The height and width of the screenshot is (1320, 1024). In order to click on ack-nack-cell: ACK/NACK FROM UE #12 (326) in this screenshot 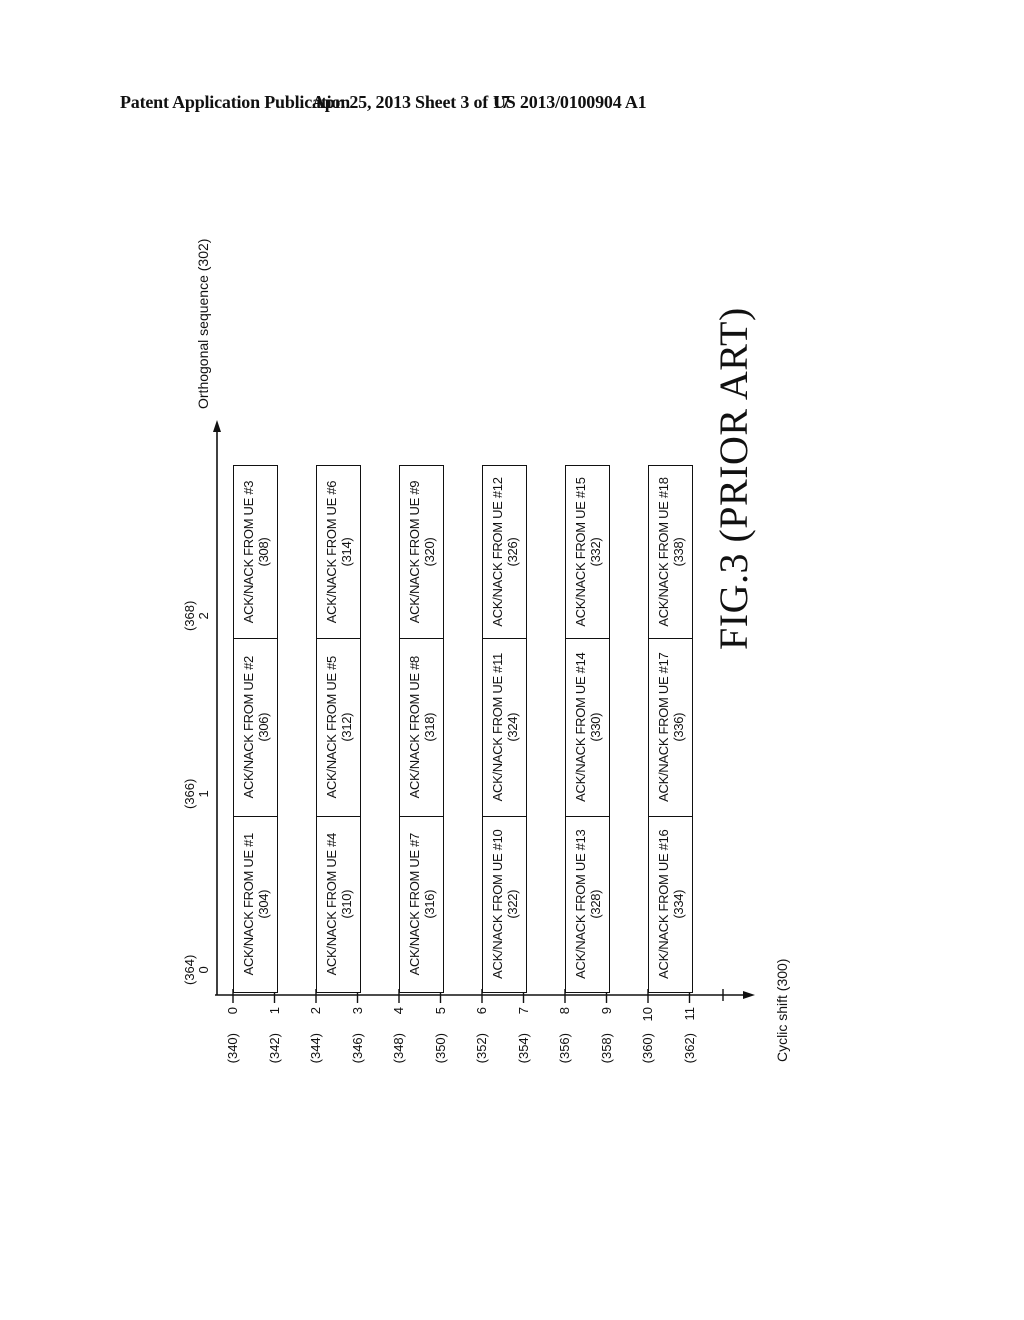, I will do `click(504, 552)`.